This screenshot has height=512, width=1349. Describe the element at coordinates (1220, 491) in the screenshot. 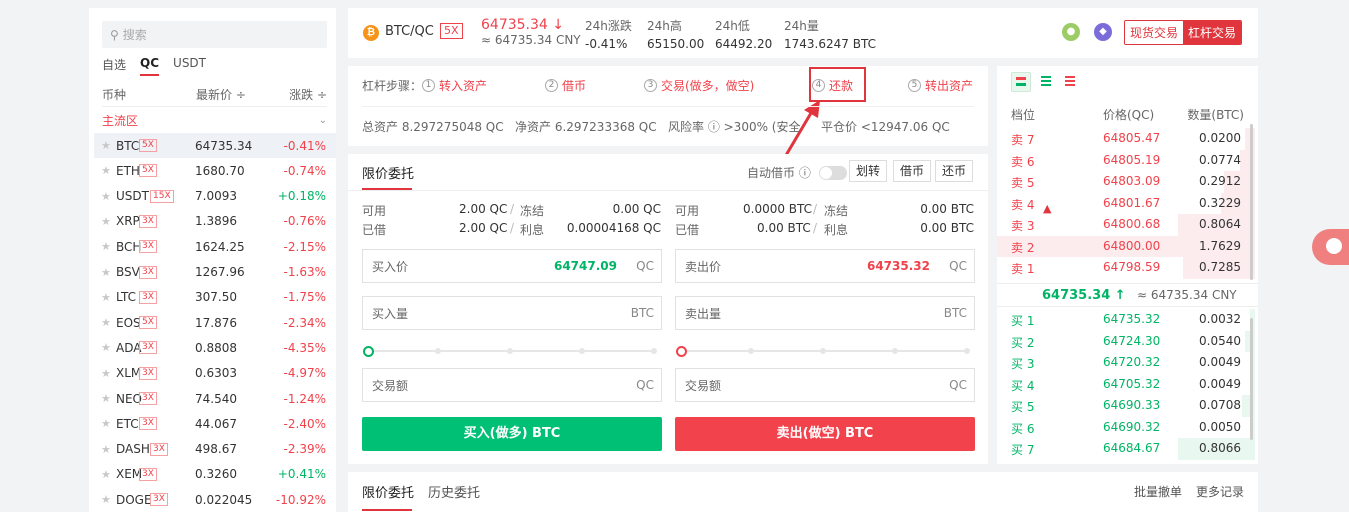

I see `more-records-link: 更多记录` at that location.